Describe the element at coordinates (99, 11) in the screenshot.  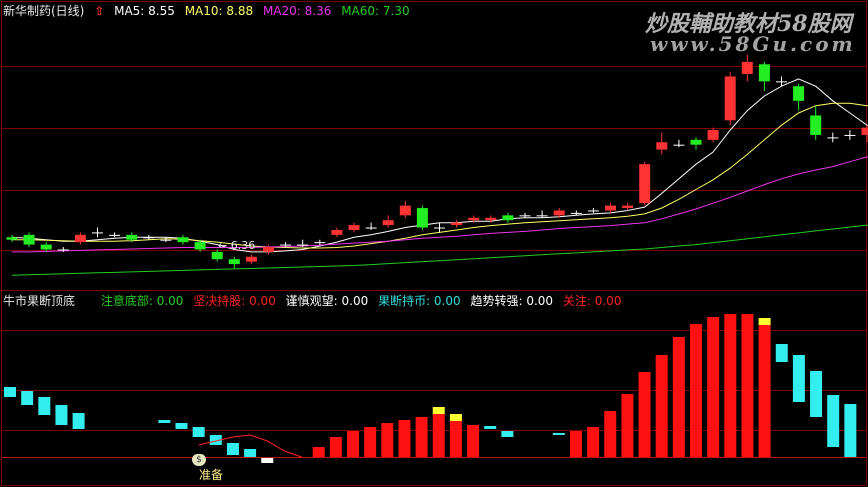
I see `up-arrow-icon: ⇧` at that location.